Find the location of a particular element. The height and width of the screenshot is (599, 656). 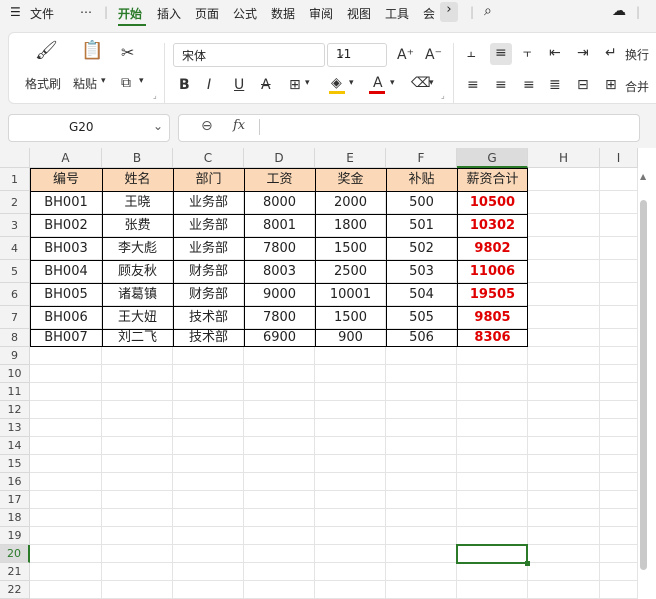

decrease-indent-icon: ⇤ is located at coordinates (555, 53).